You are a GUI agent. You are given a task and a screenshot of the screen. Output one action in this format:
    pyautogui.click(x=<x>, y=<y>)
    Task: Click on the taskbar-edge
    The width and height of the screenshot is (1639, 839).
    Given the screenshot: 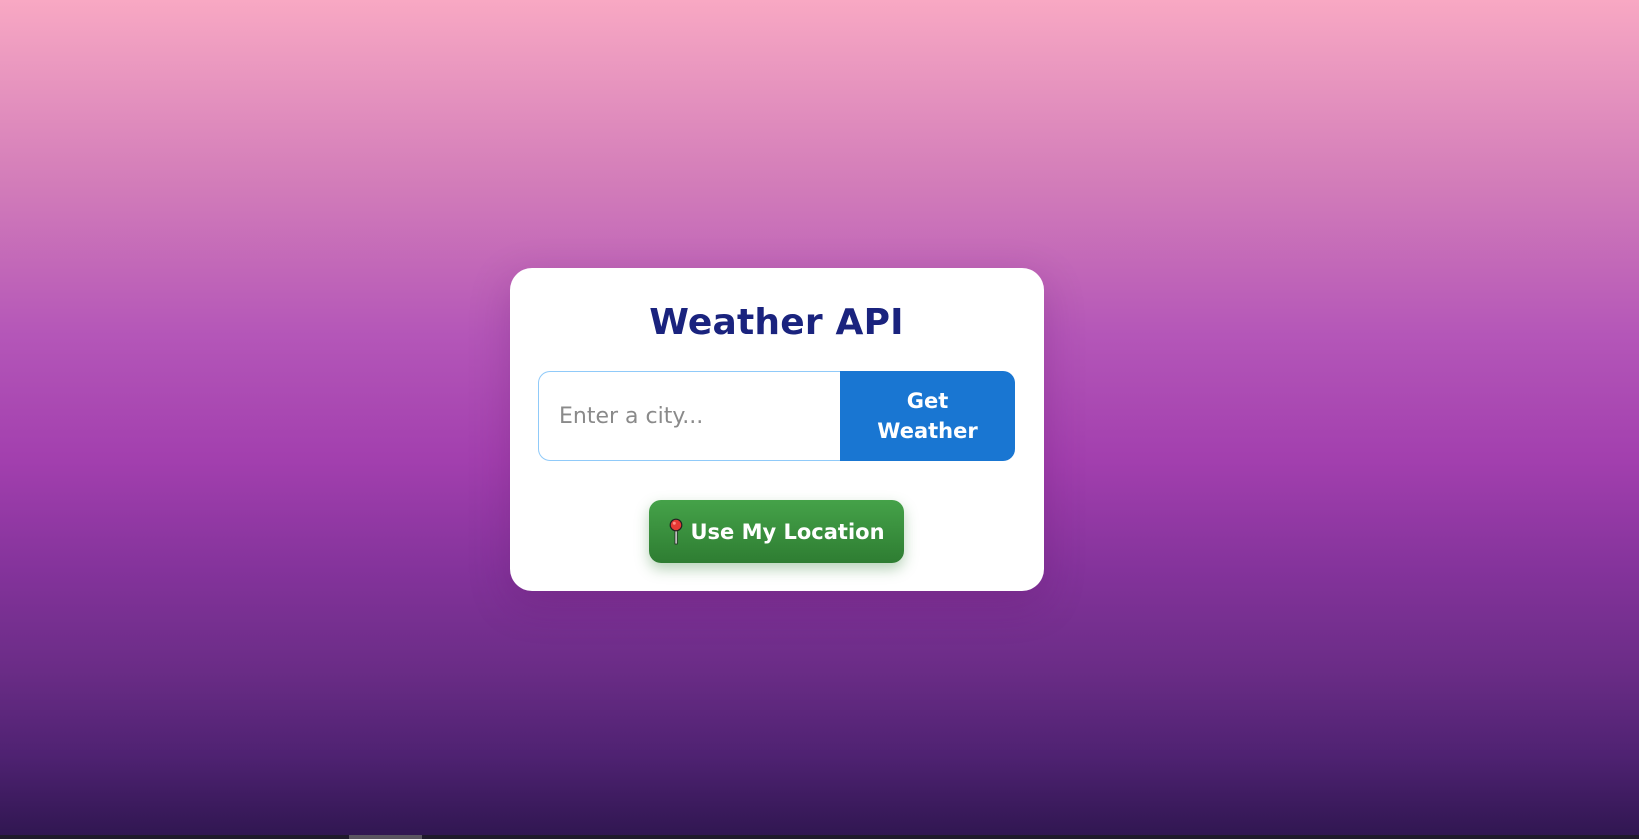 What is the action you would take?
    pyautogui.click(x=819, y=837)
    